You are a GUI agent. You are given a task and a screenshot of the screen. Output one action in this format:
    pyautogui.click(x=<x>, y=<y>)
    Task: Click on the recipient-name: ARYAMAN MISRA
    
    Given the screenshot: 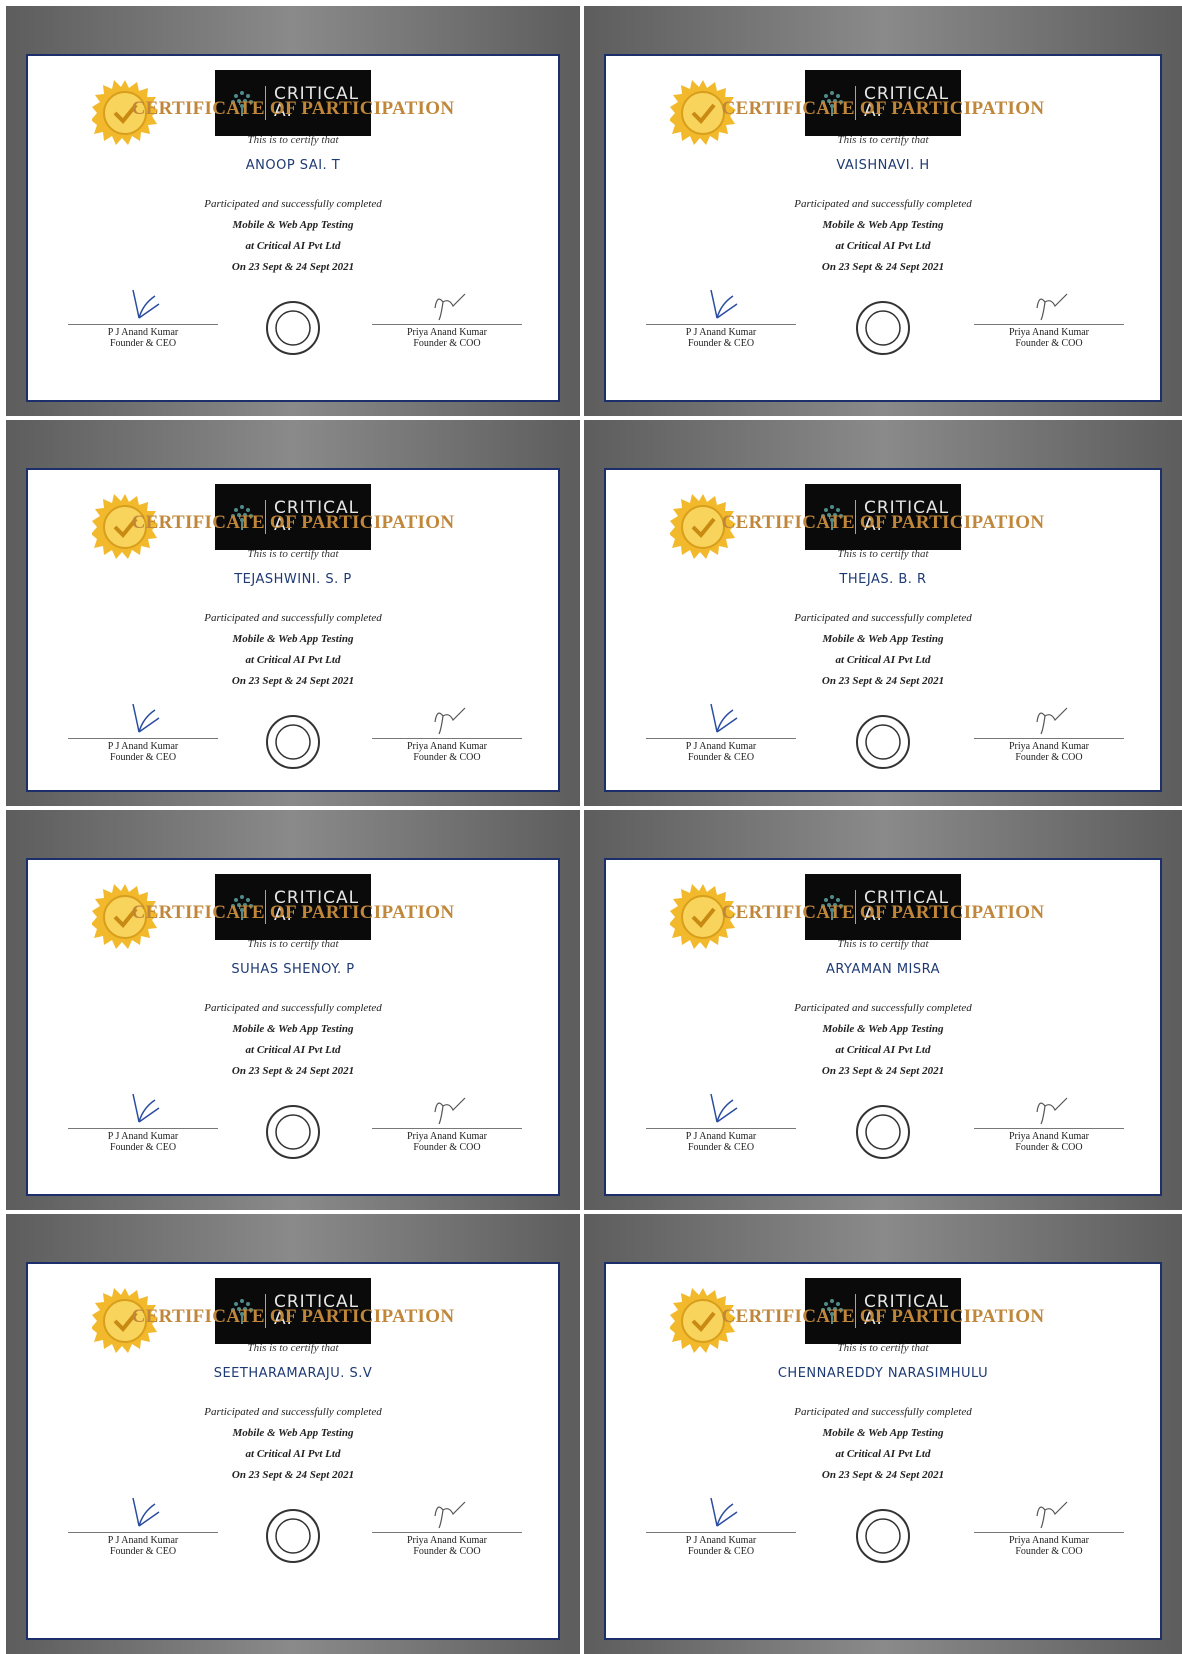 What is the action you would take?
    pyautogui.click(x=883, y=969)
    